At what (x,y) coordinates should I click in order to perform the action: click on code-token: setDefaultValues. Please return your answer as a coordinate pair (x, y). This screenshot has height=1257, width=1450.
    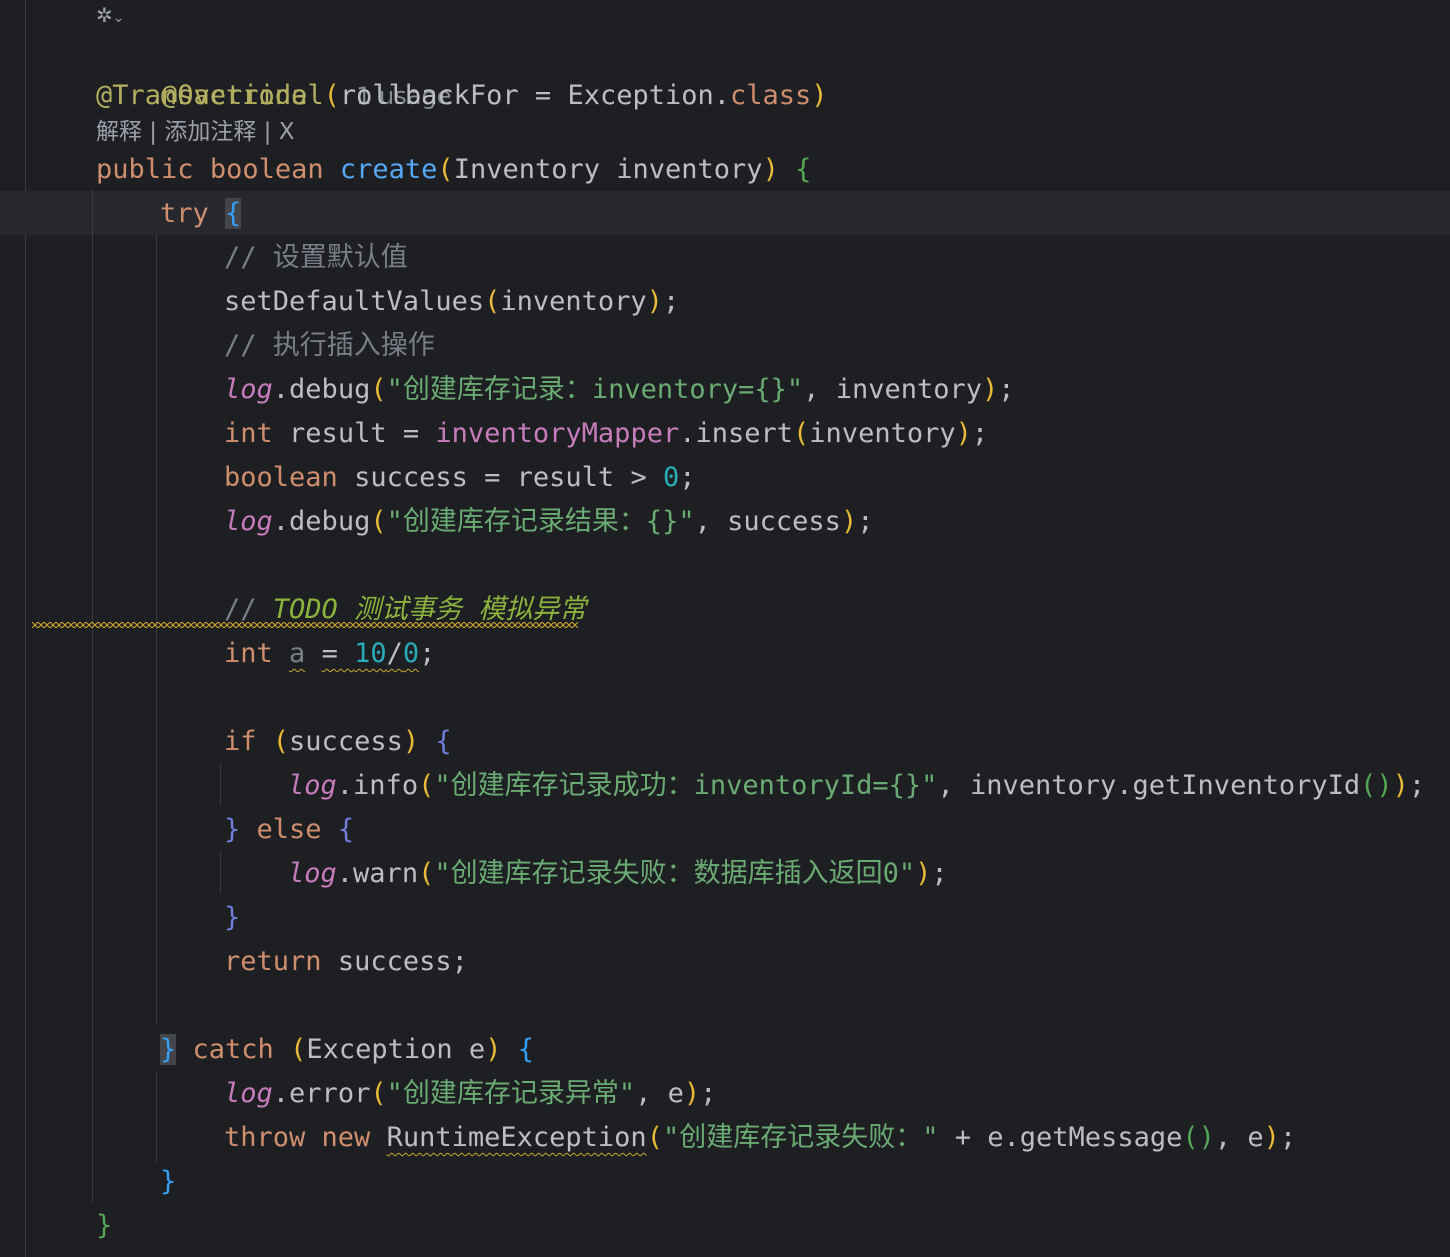
    Looking at the image, I should click on (354, 301).